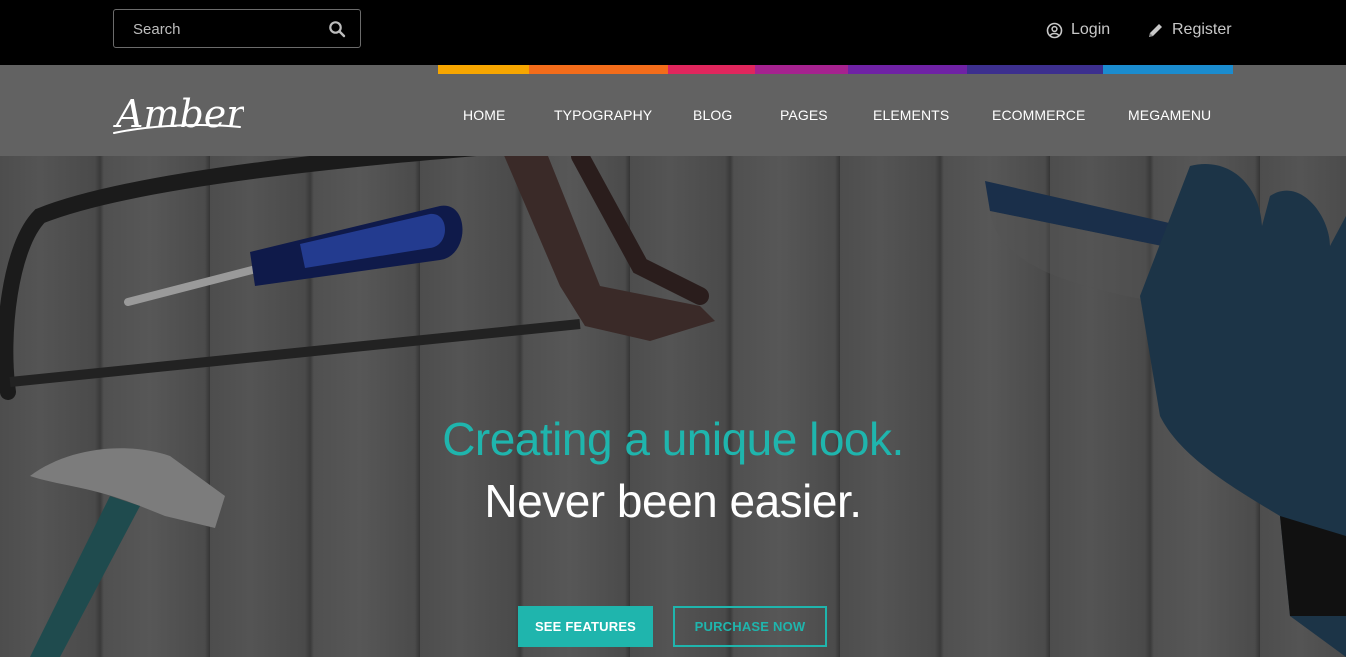 This screenshot has height=657, width=1346. Describe the element at coordinates (1091, 29) in the screenshot. I see `login-label: Login` at that location.